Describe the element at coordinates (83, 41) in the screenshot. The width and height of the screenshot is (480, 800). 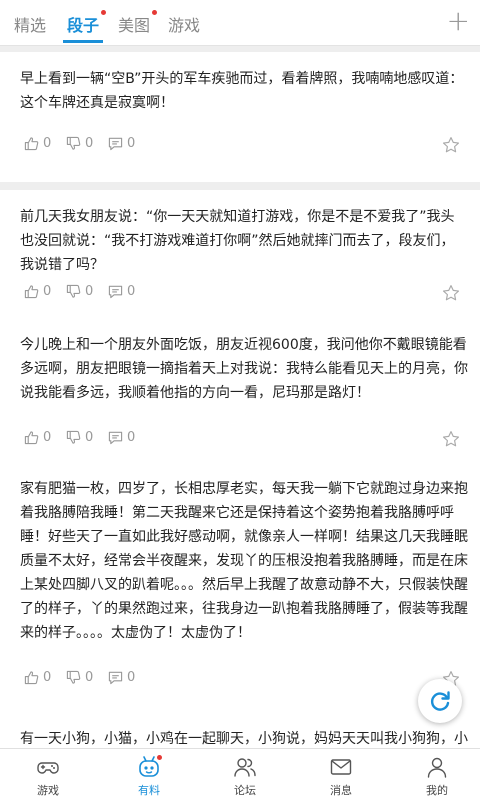
I see `active-tab-underline` at that location.